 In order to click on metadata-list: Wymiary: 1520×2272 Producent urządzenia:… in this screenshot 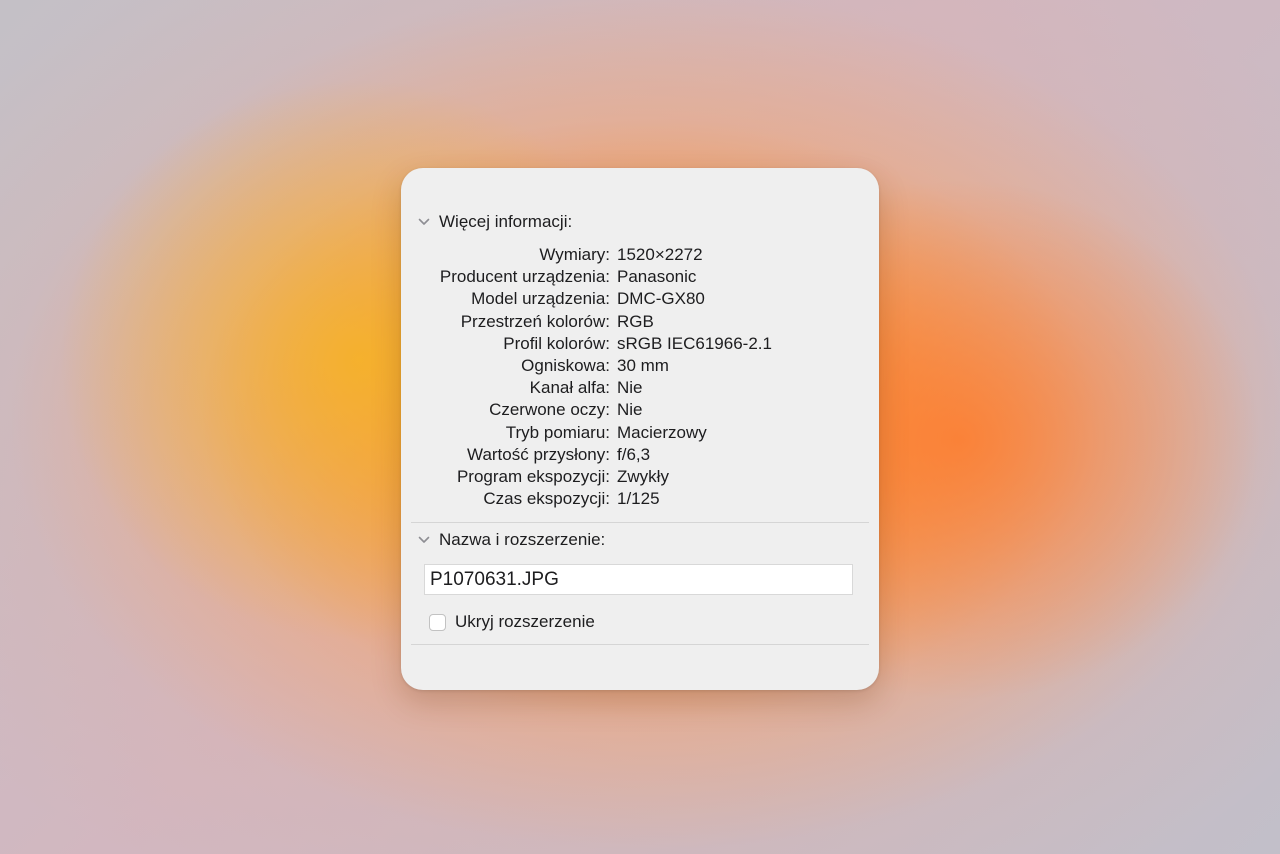, I will do `click(640, 377)`.